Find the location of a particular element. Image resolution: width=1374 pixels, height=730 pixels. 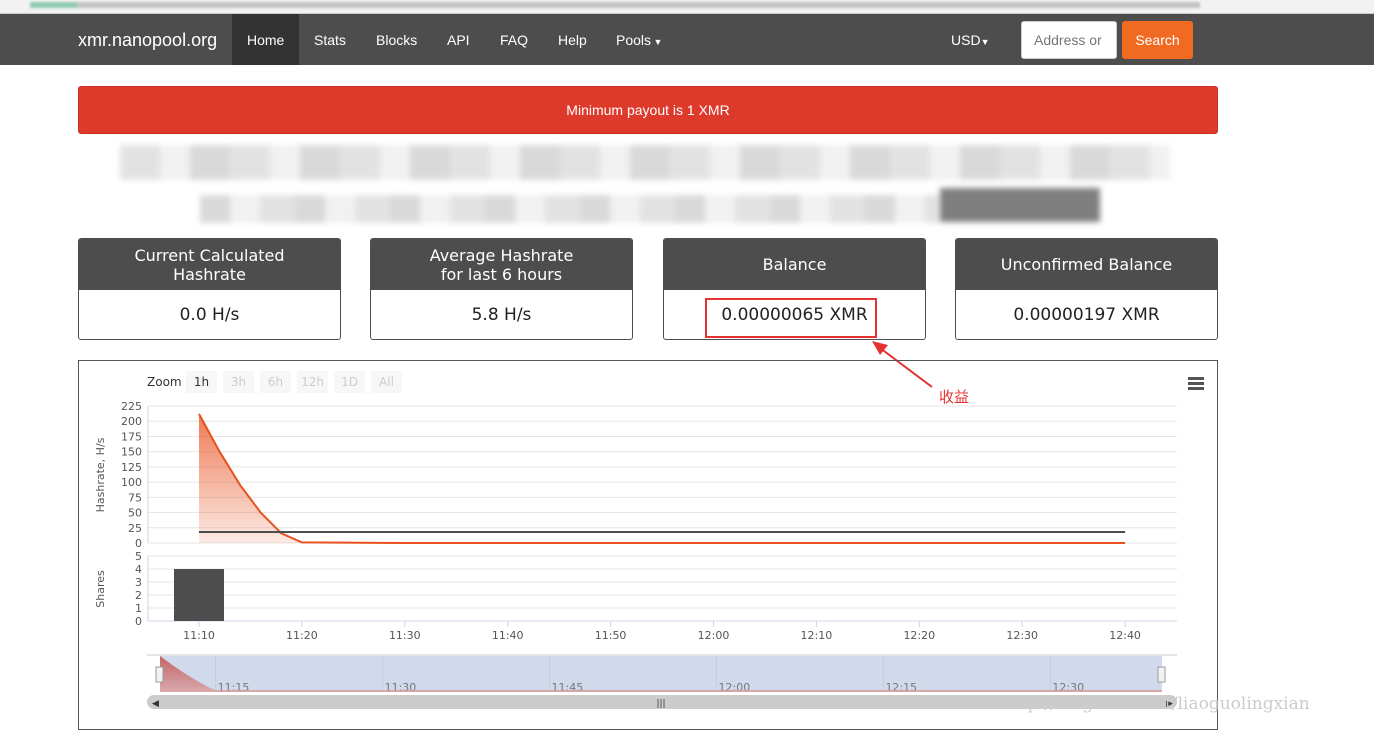

hashrate-line is located at coordinates (662, 478).